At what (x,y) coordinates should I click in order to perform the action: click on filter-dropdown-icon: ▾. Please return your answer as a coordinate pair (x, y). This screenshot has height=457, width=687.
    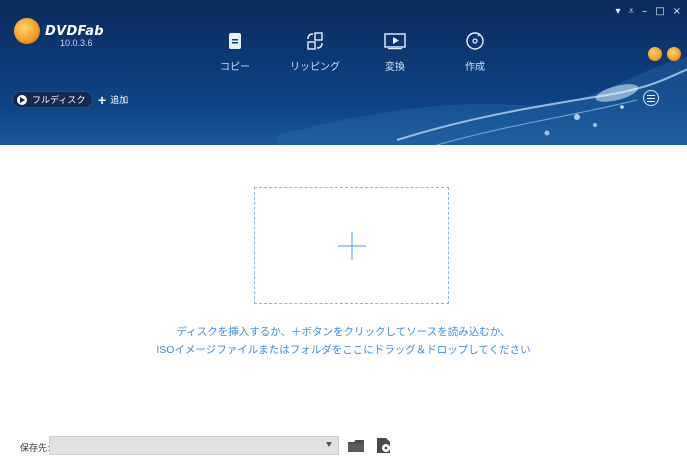
    Looking at the image, I should click on (617, 11).